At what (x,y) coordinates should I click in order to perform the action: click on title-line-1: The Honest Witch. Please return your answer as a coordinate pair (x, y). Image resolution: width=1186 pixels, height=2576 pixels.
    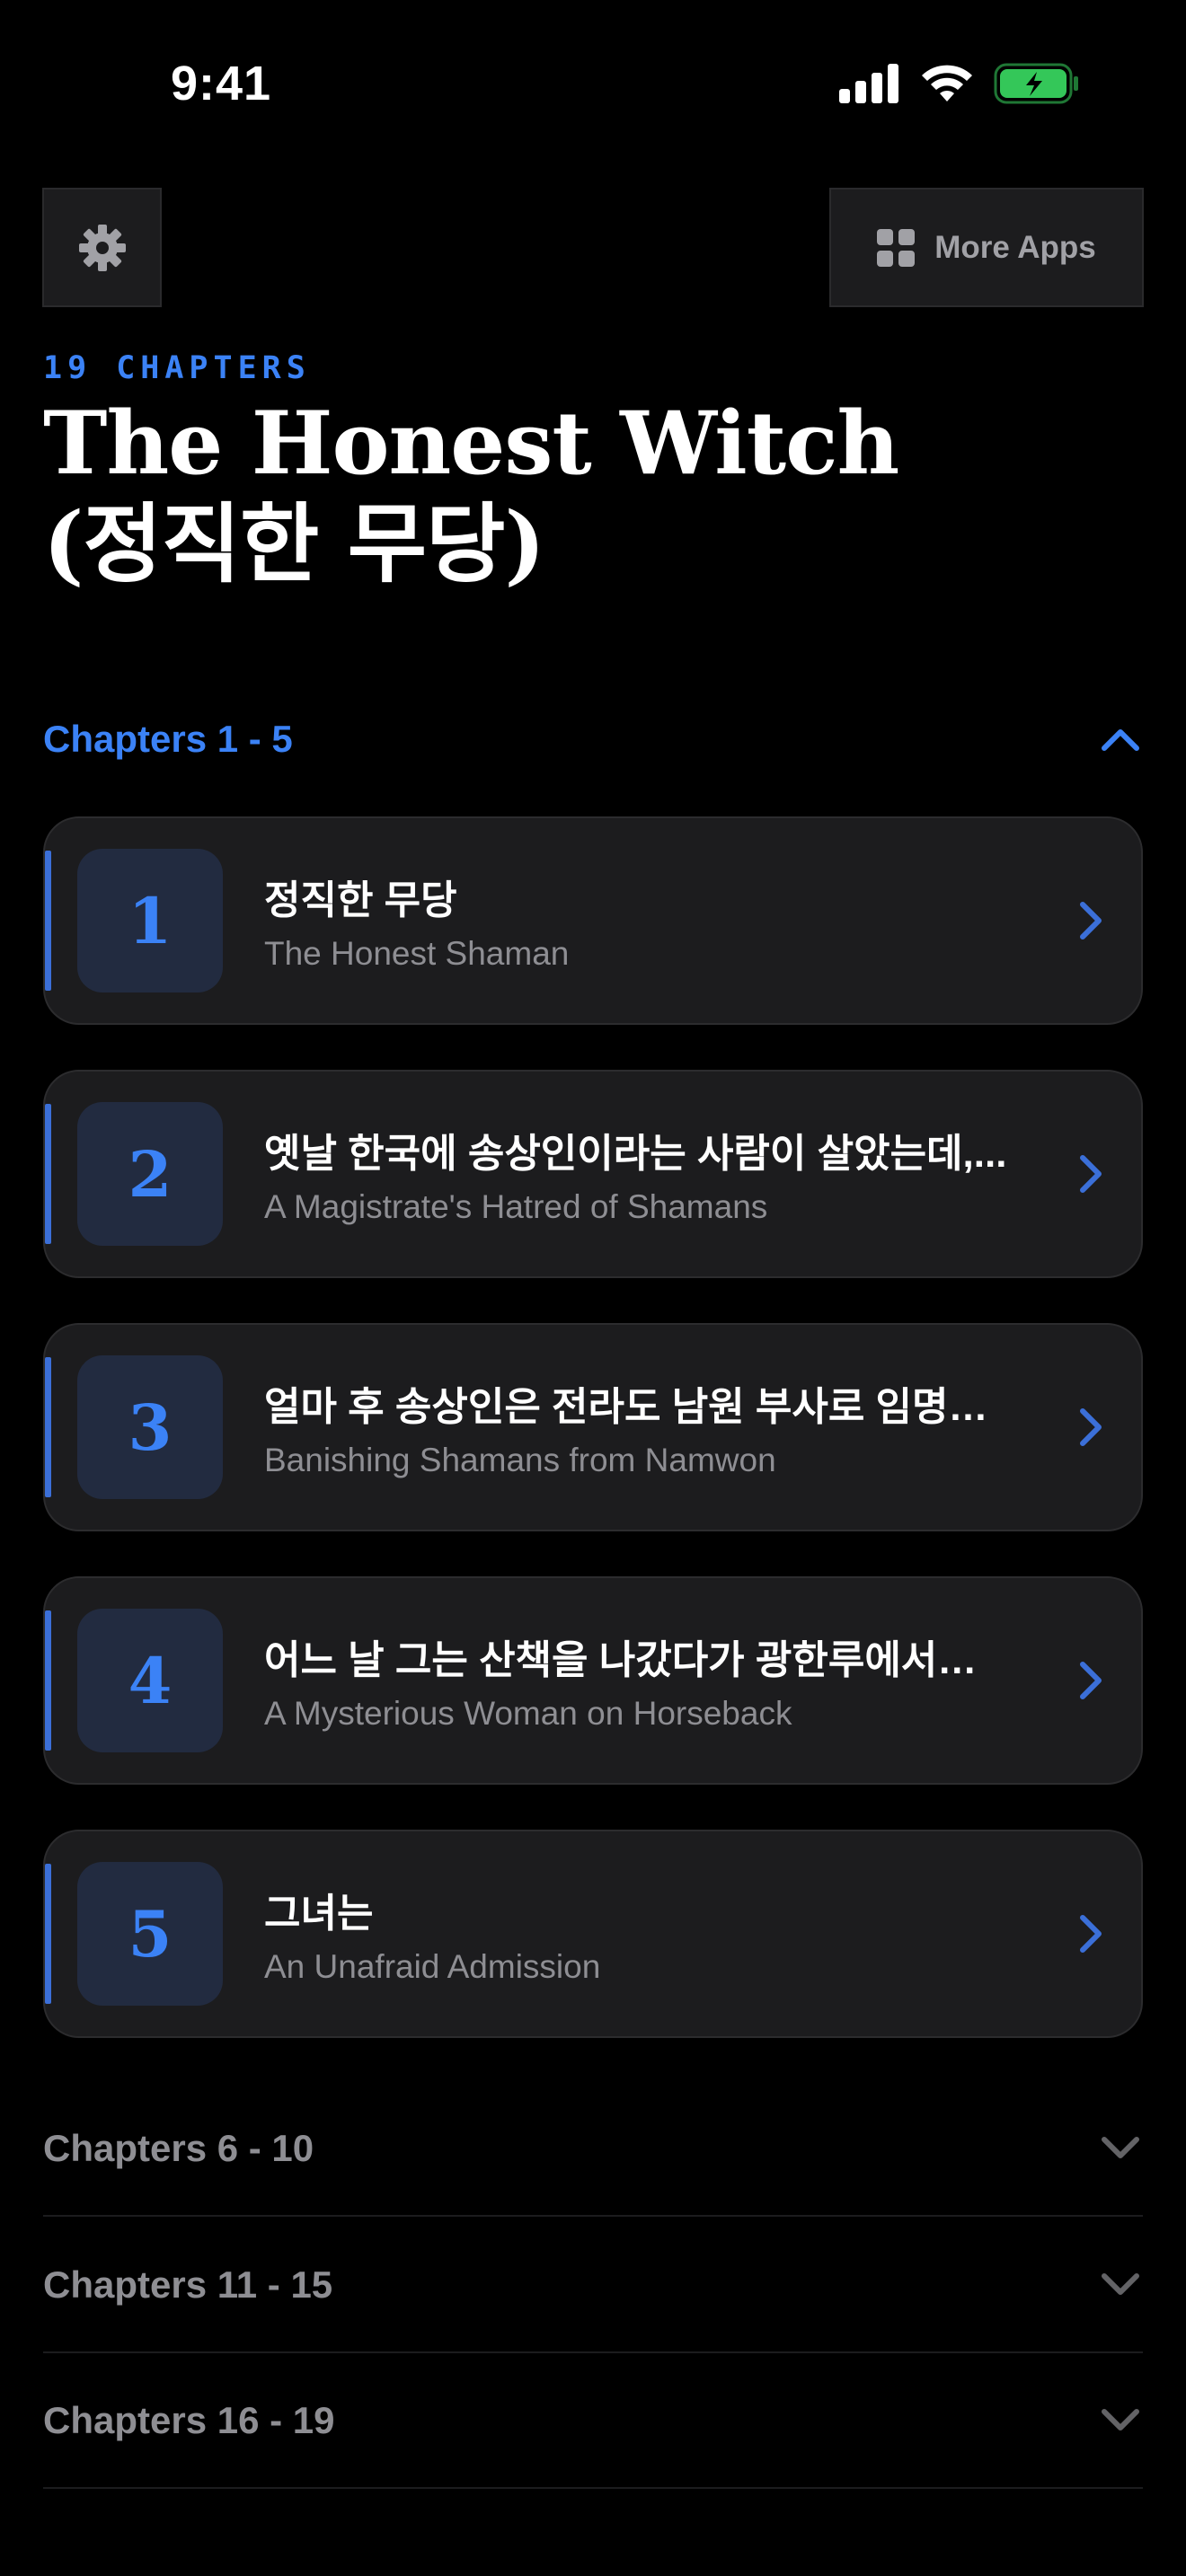
    Looking at the image, I should click on (471, 443).